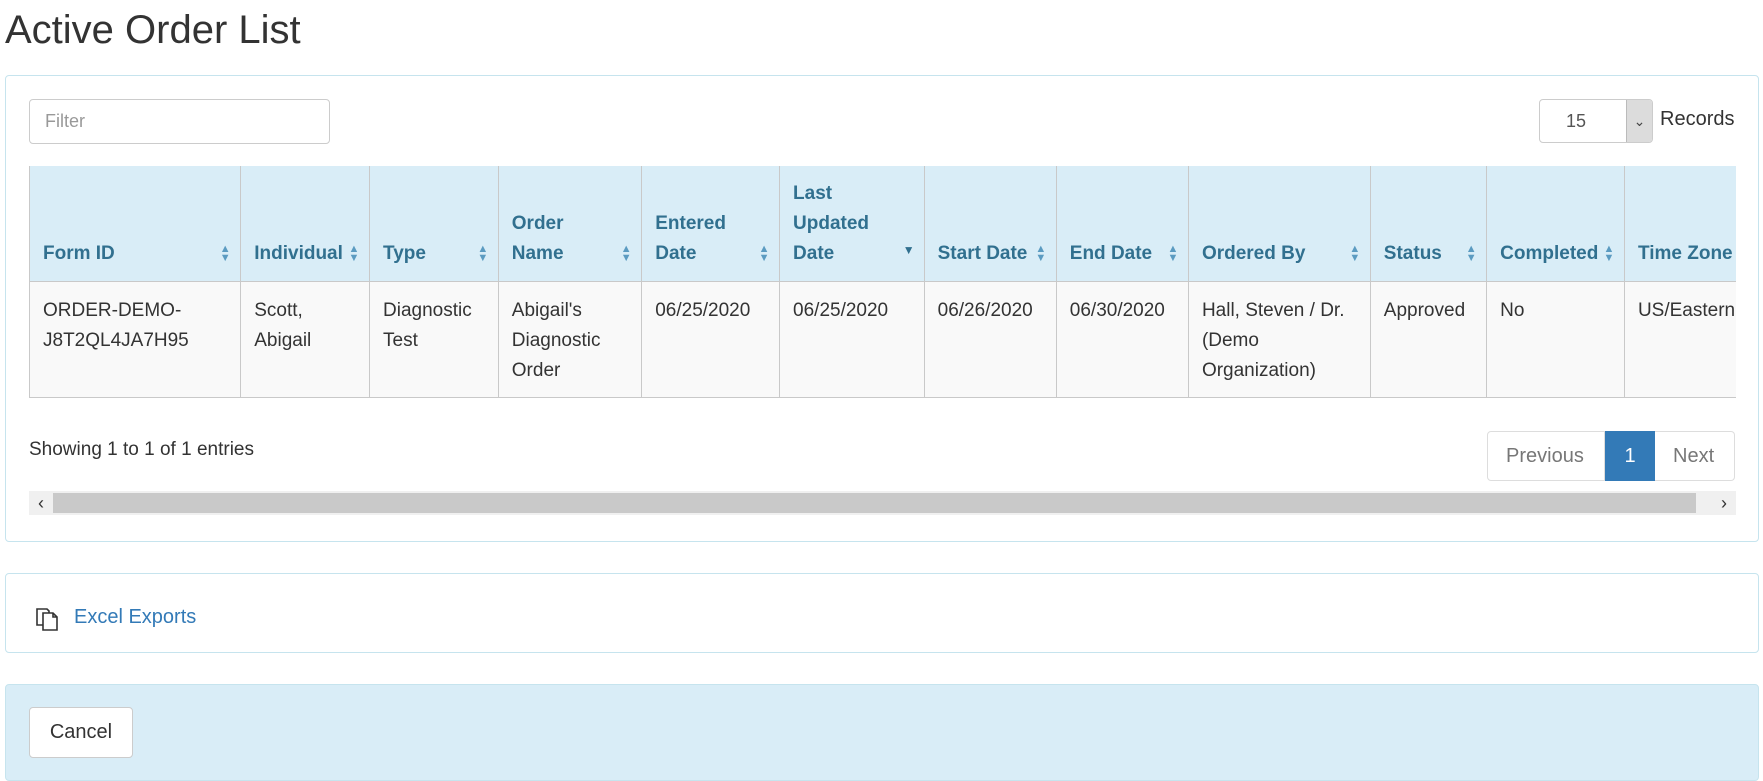  Describe the element at coordinates (1546, 456) in the screenshot. I see `previous-page-button: Previous` at that location.